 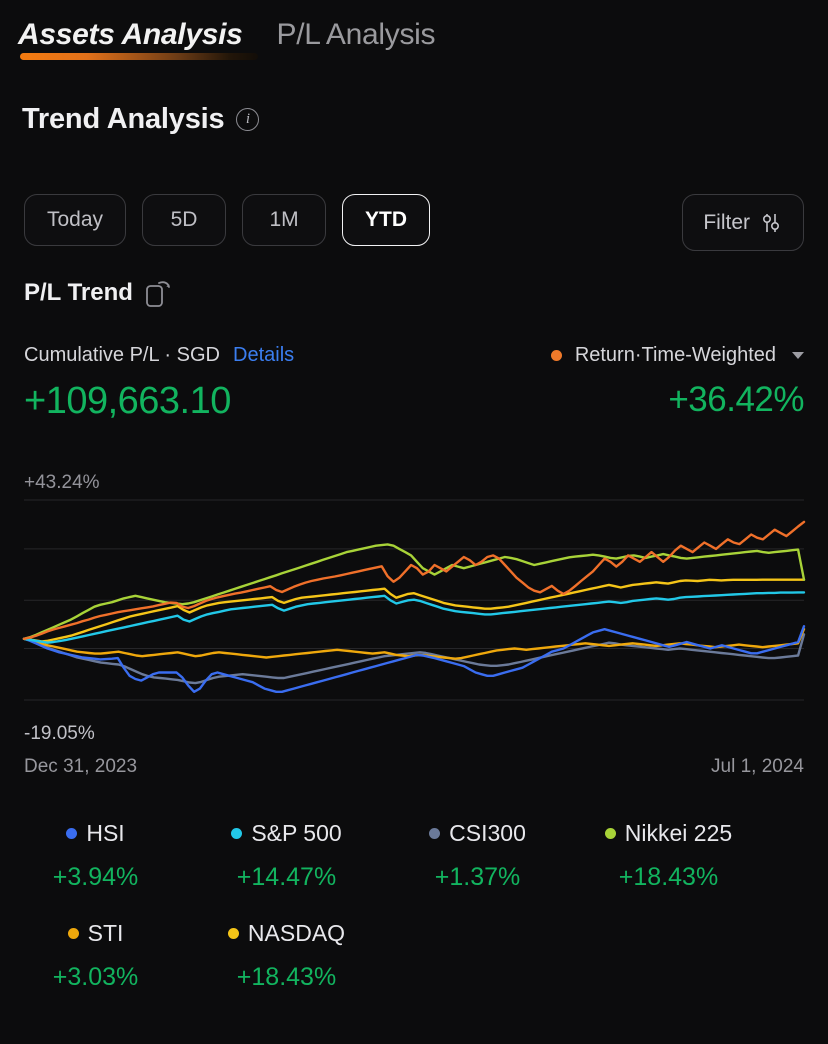 I want to click on active-tab-underline, so click(x=139, y=56).